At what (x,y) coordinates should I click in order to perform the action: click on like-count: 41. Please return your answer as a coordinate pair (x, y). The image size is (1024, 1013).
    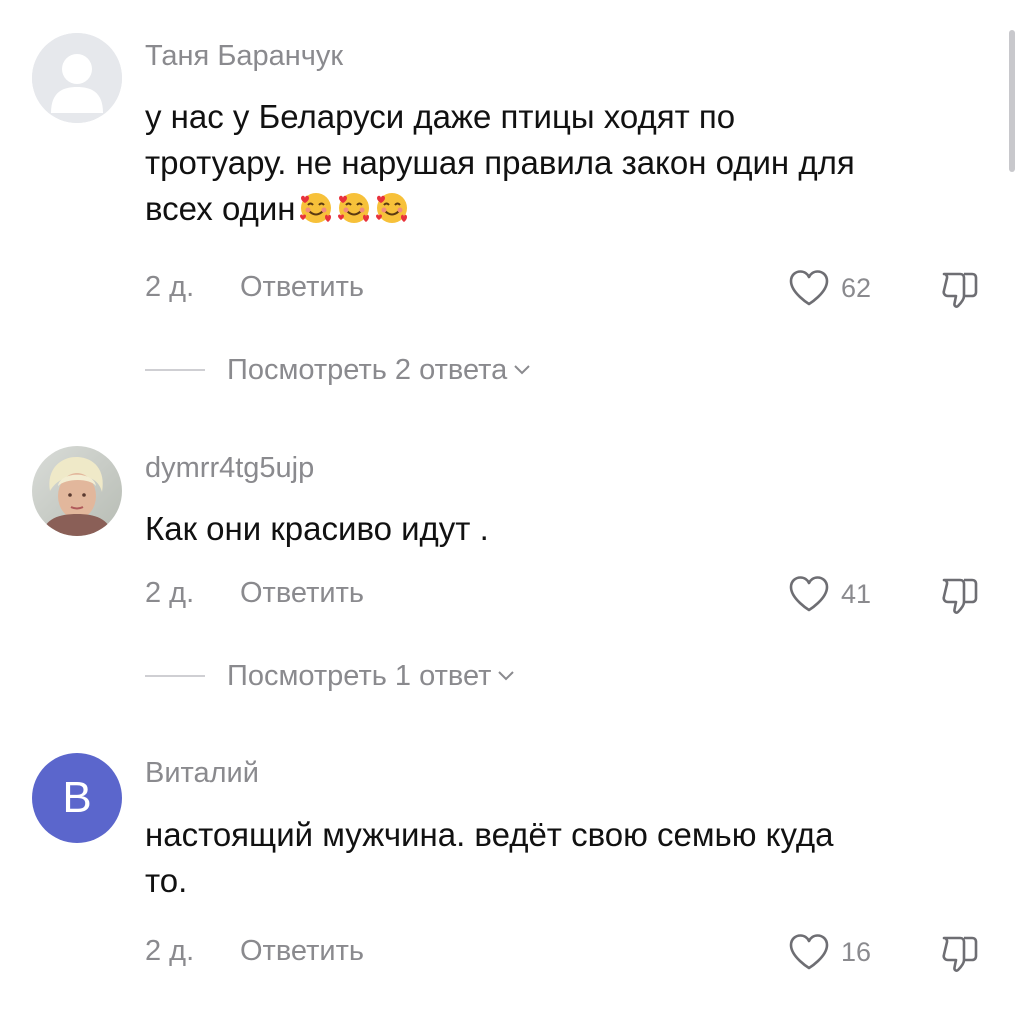
    Looking at the image, I should click on (856, 593).